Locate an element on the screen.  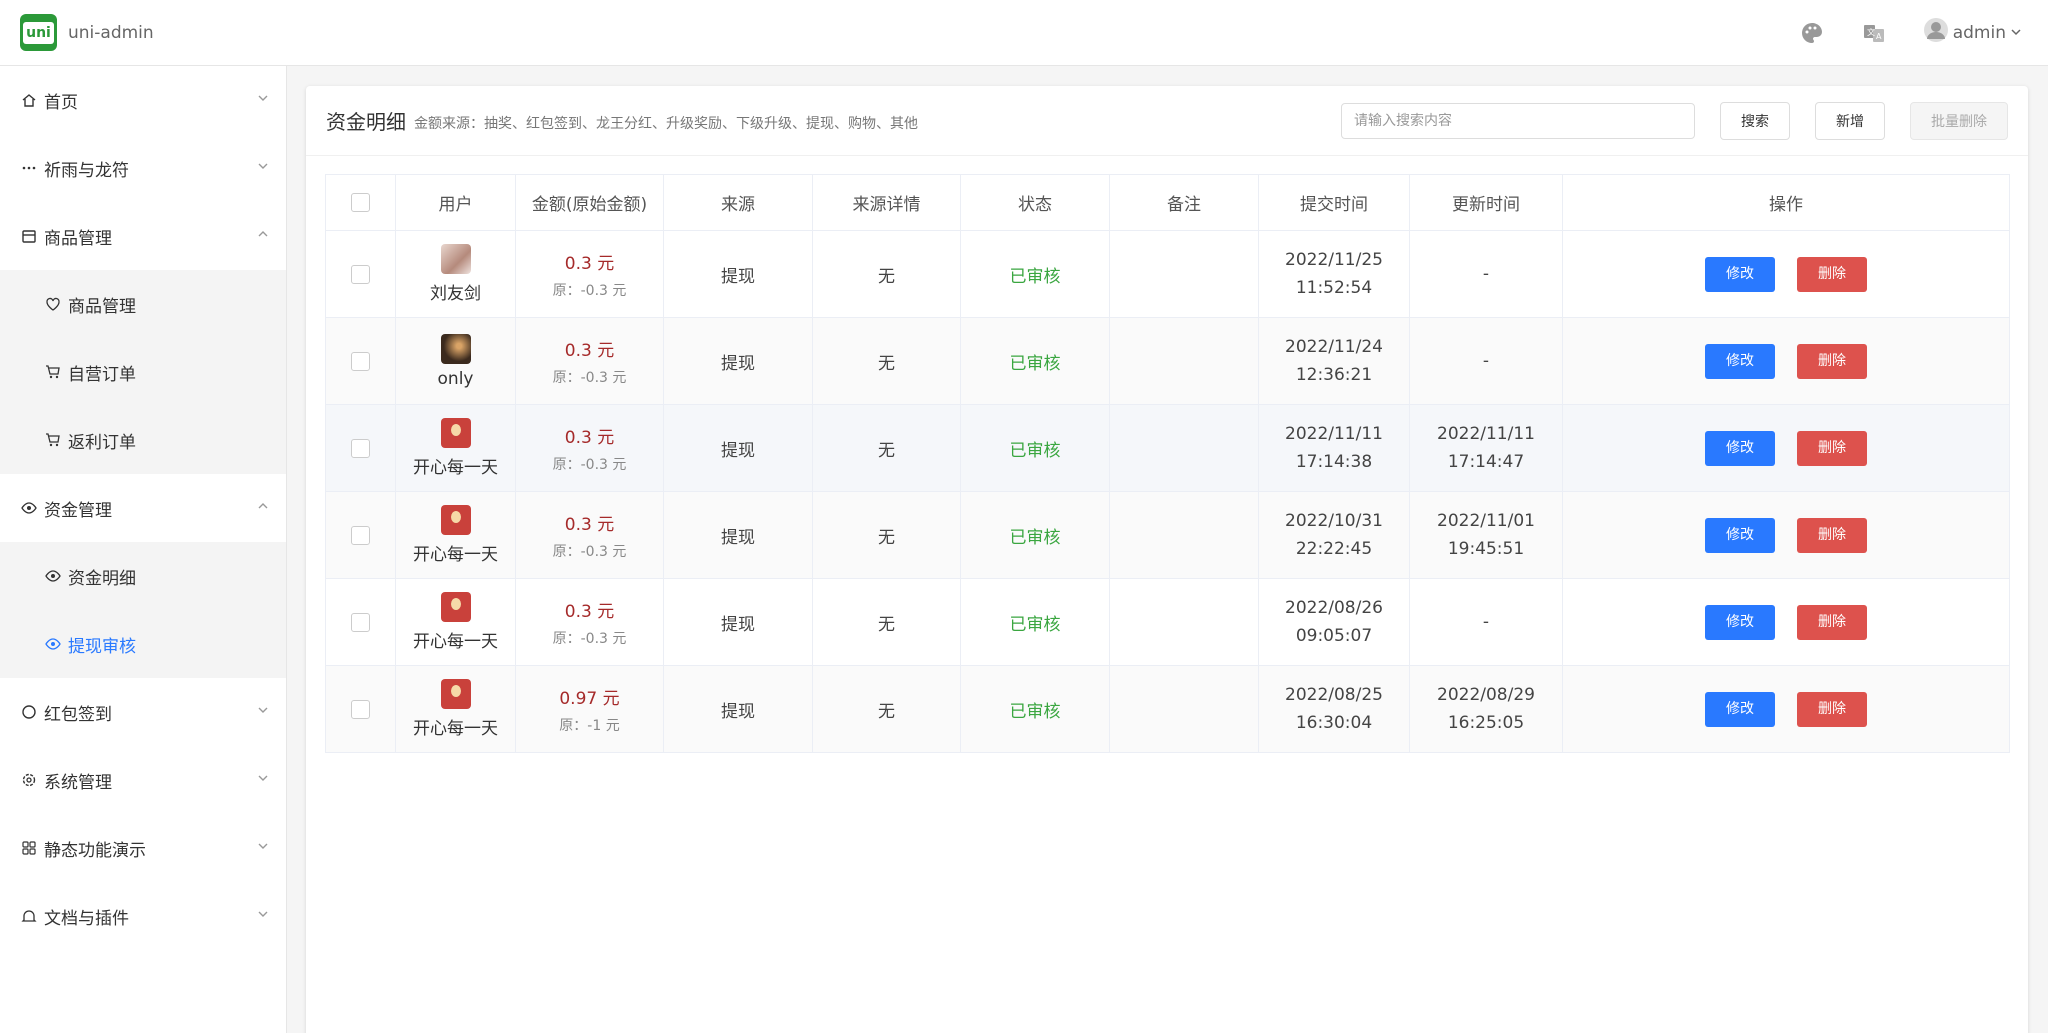
source-detail-cell: 无 is located at coordinates (886, 274).